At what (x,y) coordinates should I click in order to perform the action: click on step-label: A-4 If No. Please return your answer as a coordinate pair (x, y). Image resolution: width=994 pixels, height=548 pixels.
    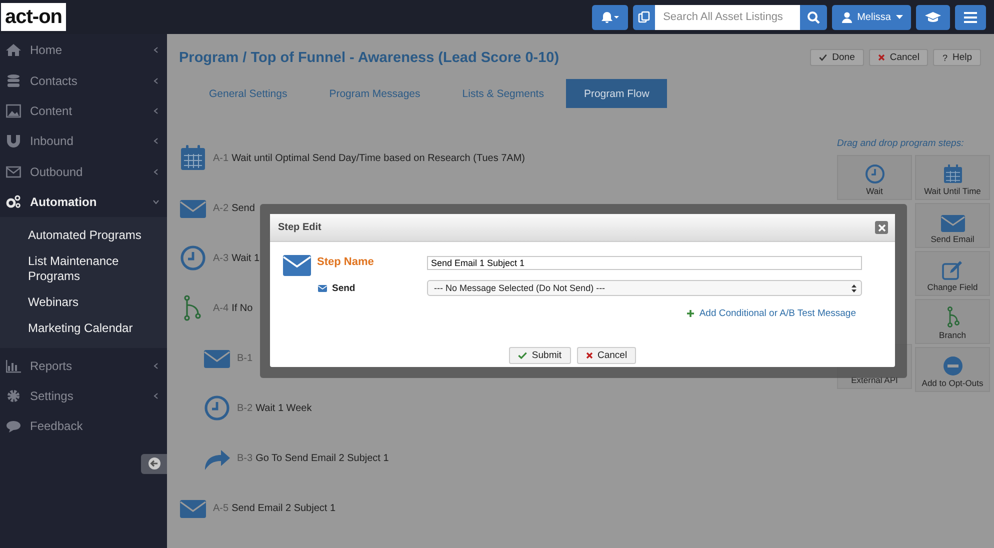
    Looking at the image, I should click on (233, 308).